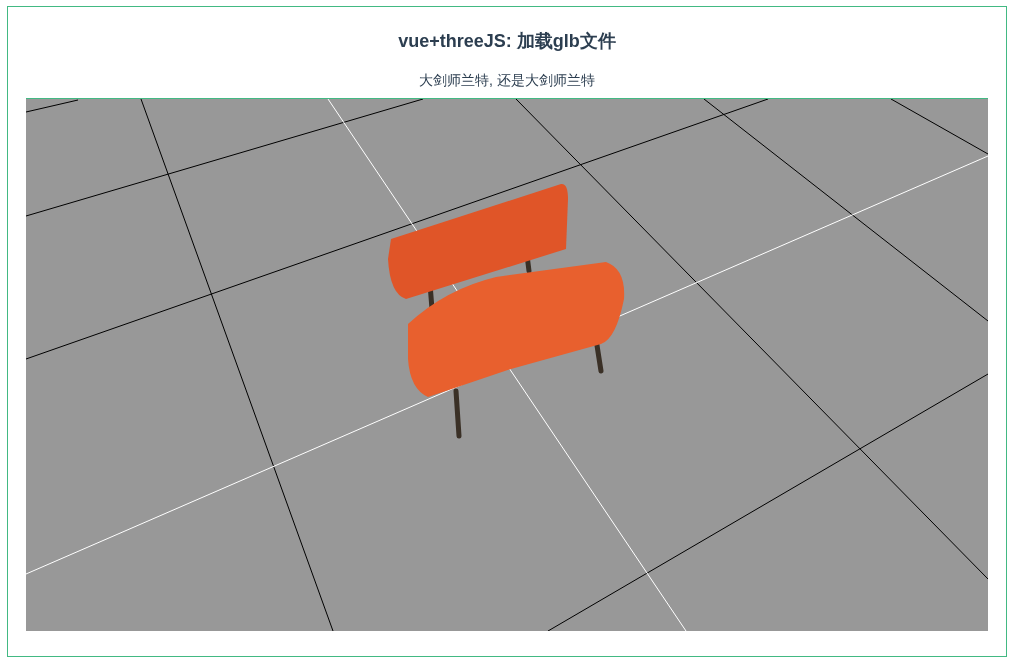  What do you see at coordinates (507, 80) in the screenshot?
I see `page-subtitle: 大剑师兰特, 还是大剑师兰特` at bounding box center [507, 80].